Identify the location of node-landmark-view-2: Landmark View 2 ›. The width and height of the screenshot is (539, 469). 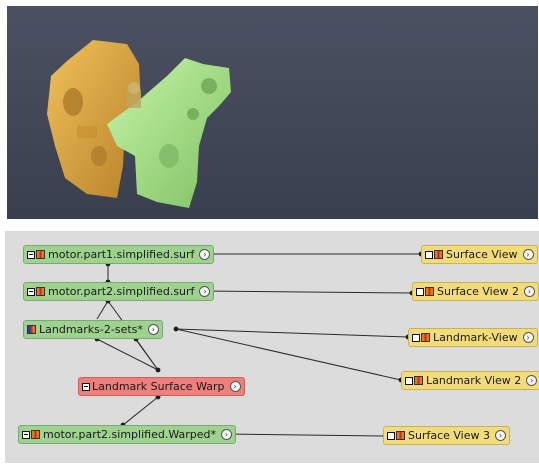
(470, 380).